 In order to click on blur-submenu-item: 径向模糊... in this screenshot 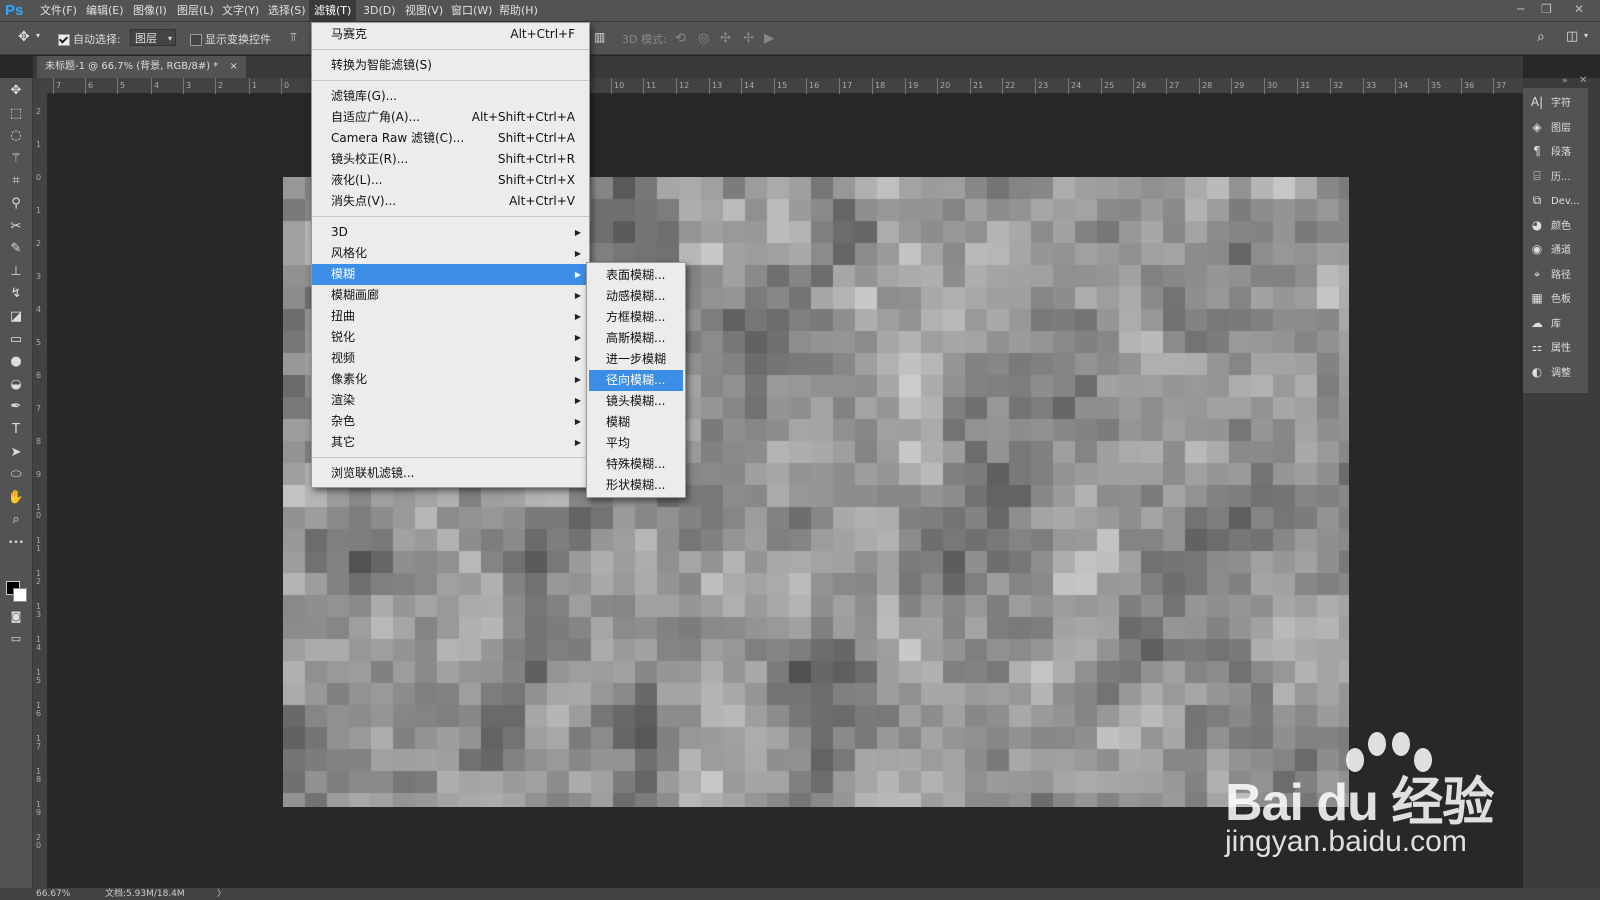, I will do `click(636, 380)`.